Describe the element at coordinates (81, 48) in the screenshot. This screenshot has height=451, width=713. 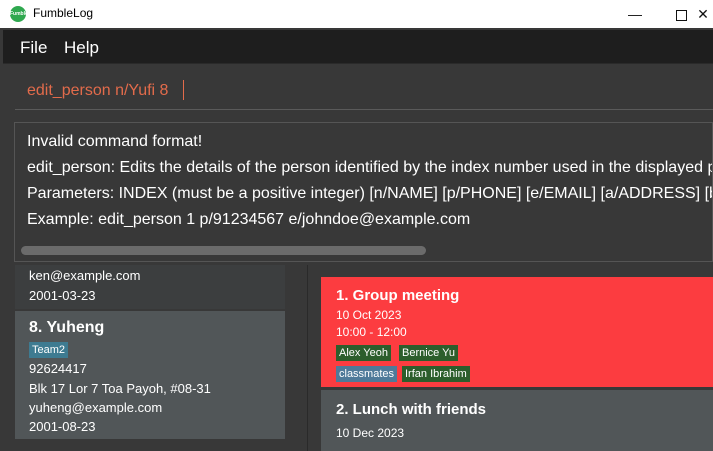
I see `menu-help: Help` at that location.